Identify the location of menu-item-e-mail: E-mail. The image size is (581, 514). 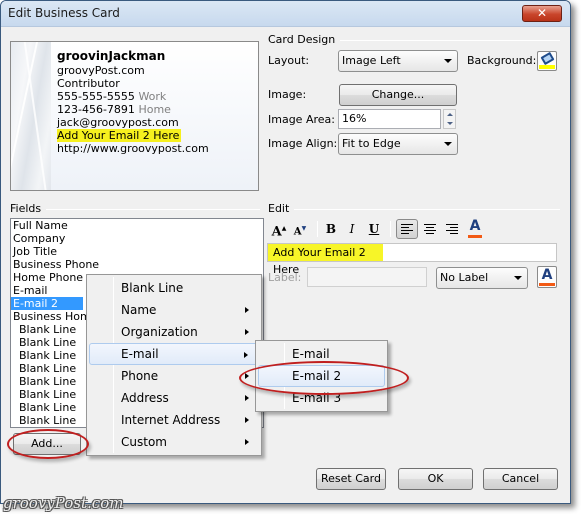
(174, 354).